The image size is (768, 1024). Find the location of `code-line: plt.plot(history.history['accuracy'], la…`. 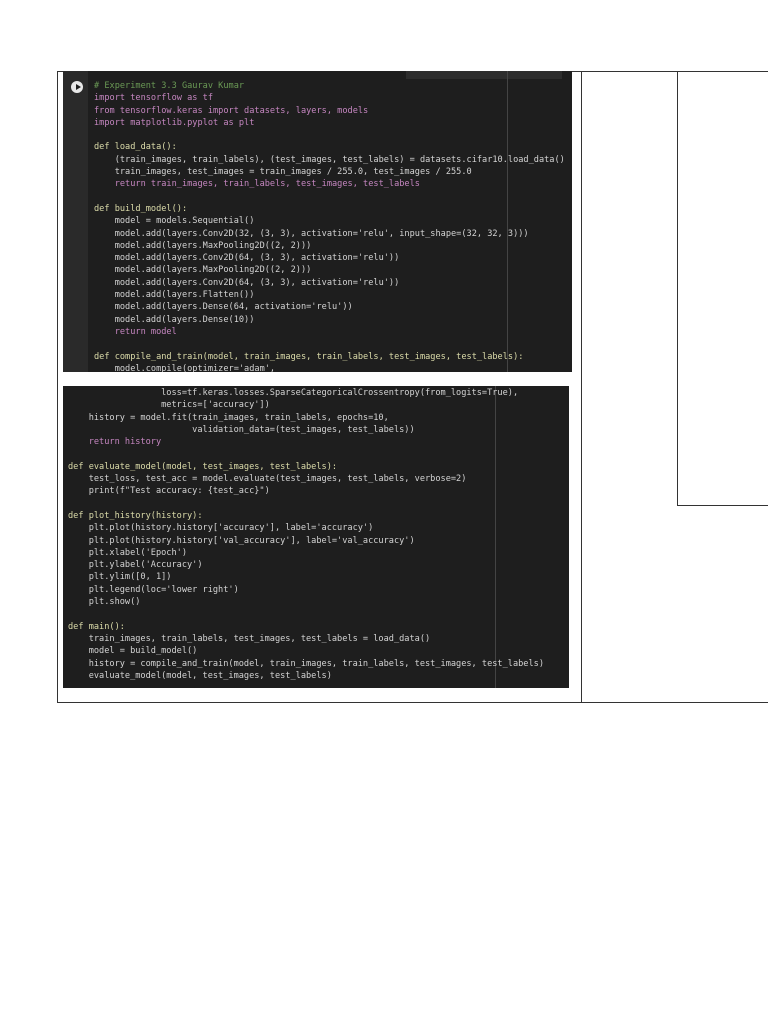

code-line: plt.plot(history.history['accuracy'], la… is located at coordinates (221, 528).